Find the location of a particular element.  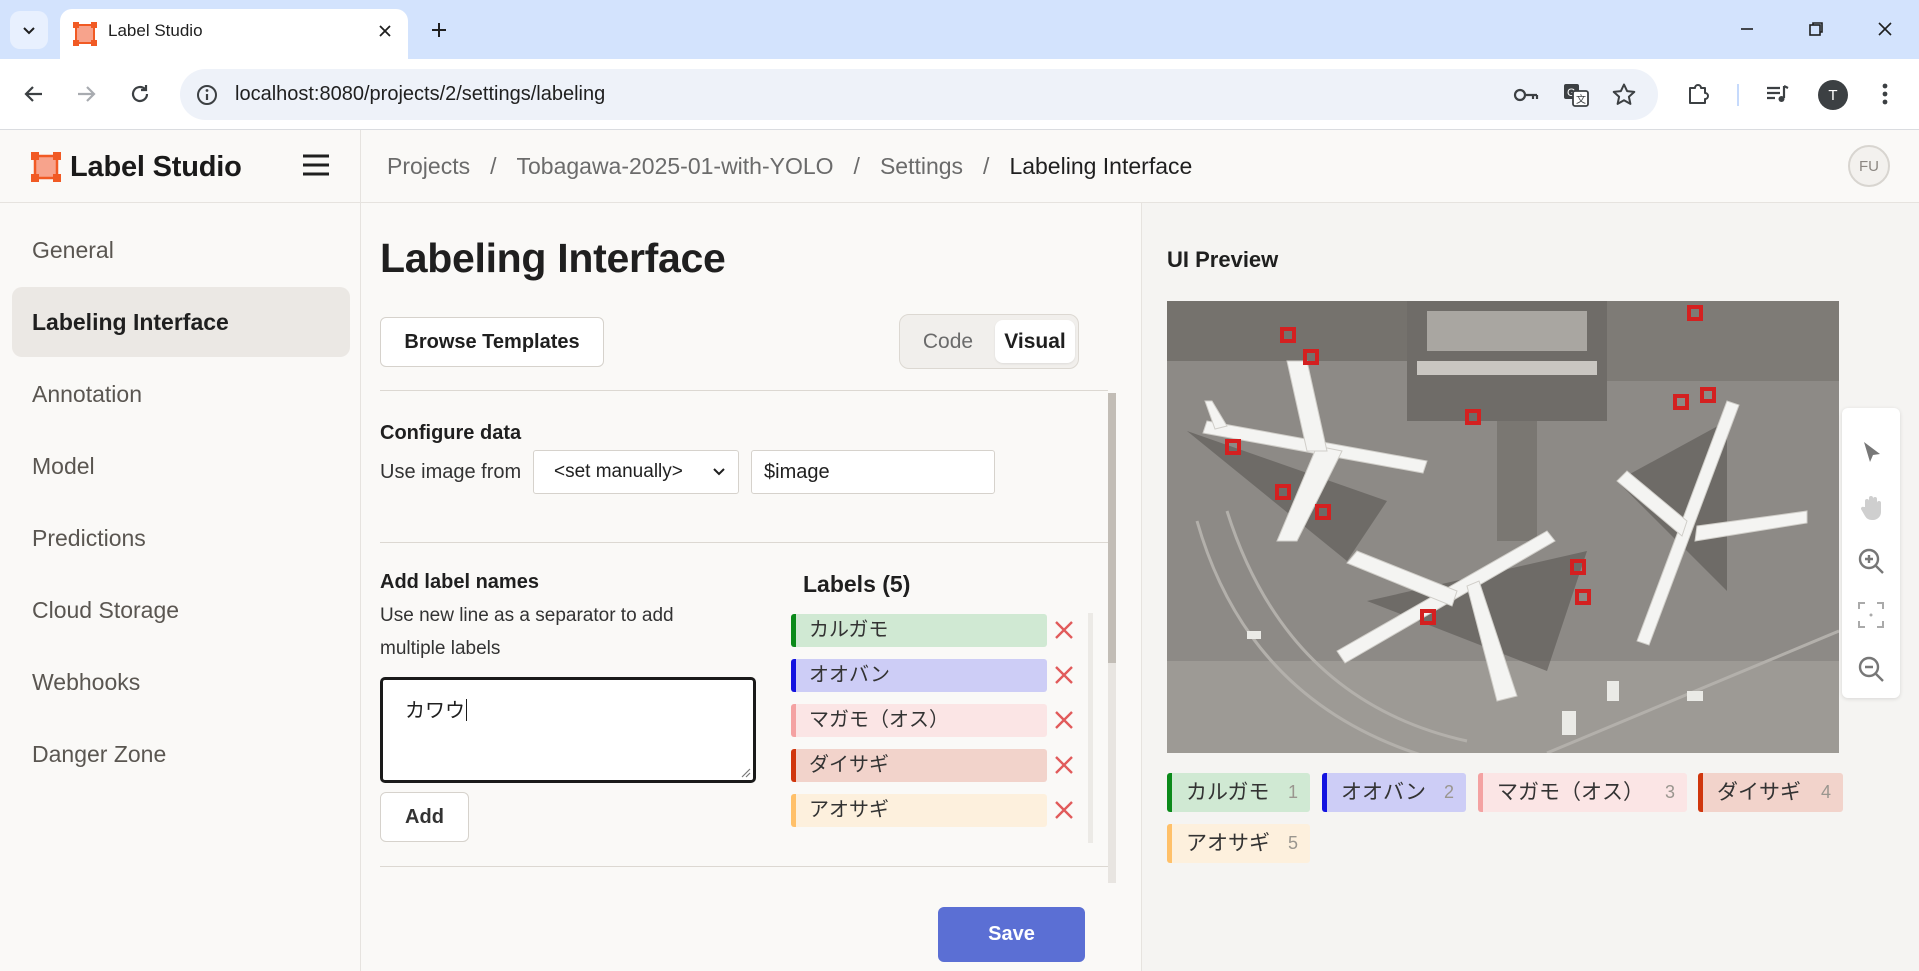

hamburger-icon is located at coordinates (316, 165).